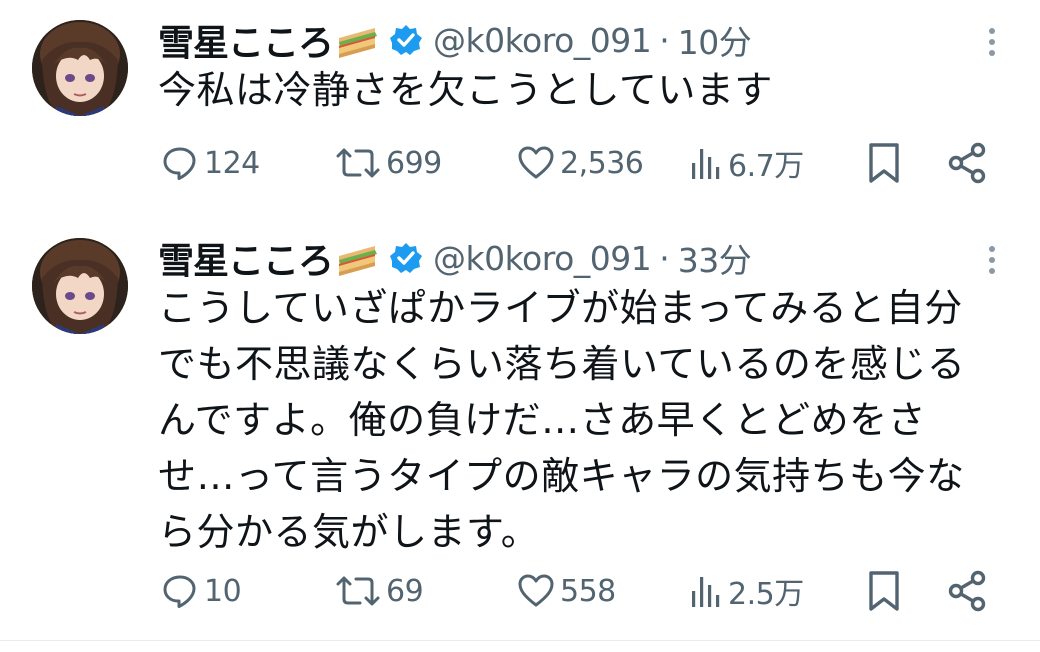  What do you see at coordinates (588, 591) in the screenshot?
I see `like-count: 558` at bounding box center [588, 591].